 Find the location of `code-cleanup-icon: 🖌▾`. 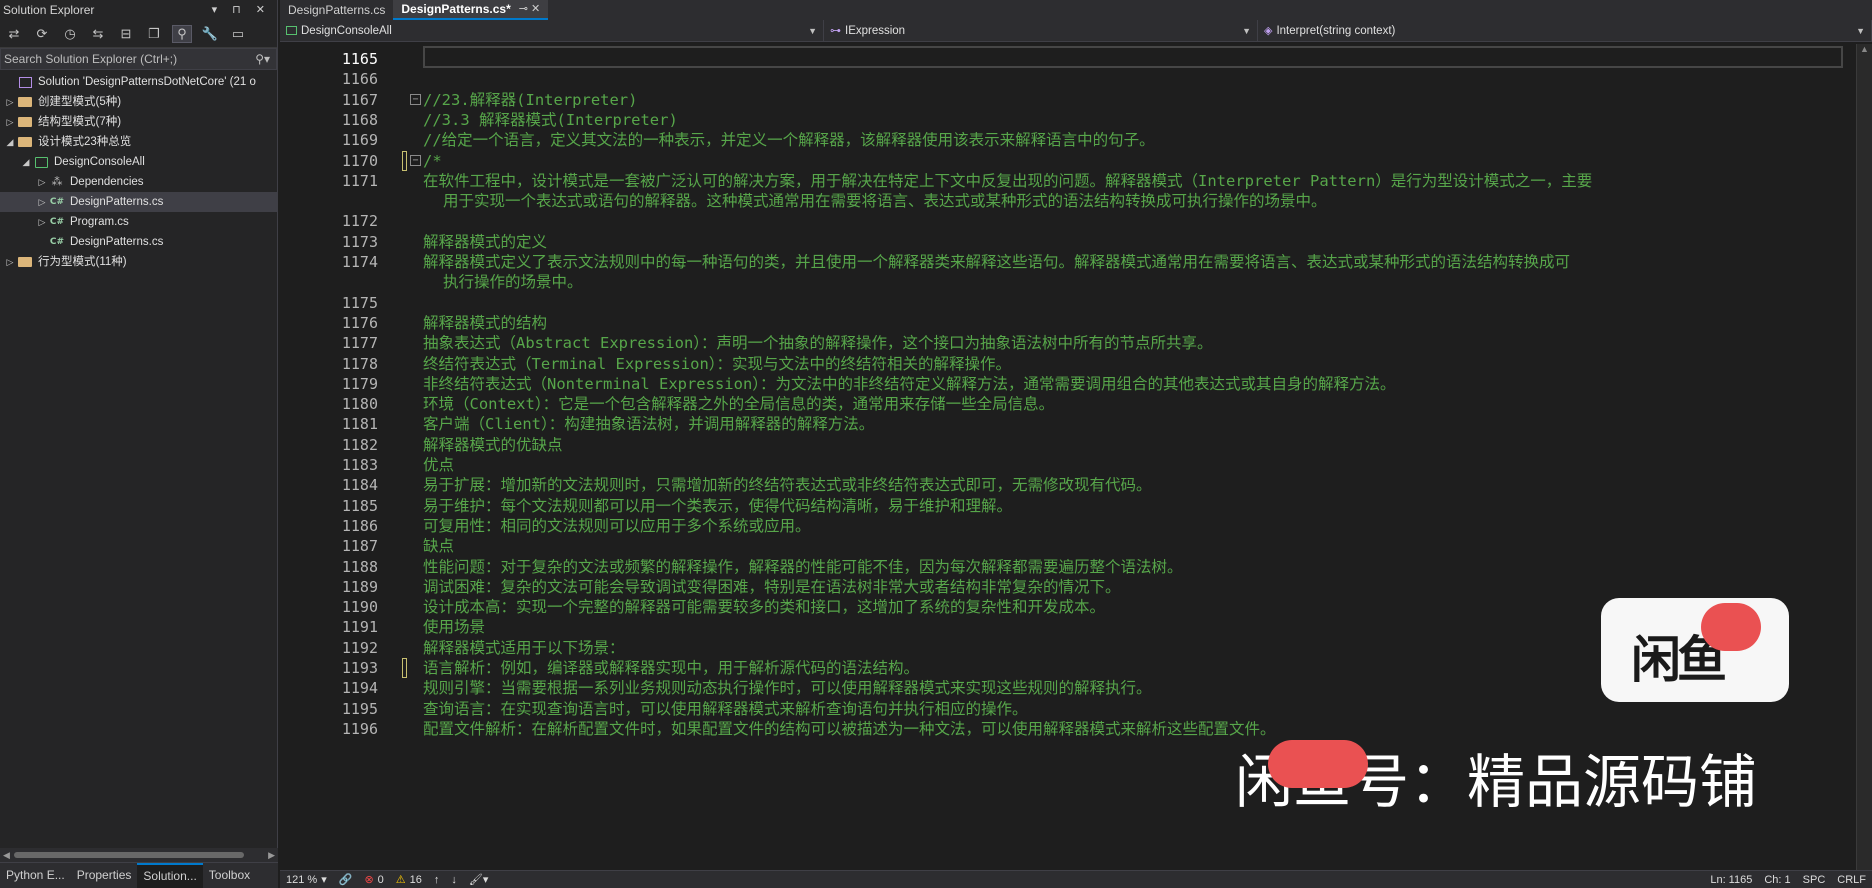

code-cleanup-icon: 🖌▾ is located at coordinates (479, 879).